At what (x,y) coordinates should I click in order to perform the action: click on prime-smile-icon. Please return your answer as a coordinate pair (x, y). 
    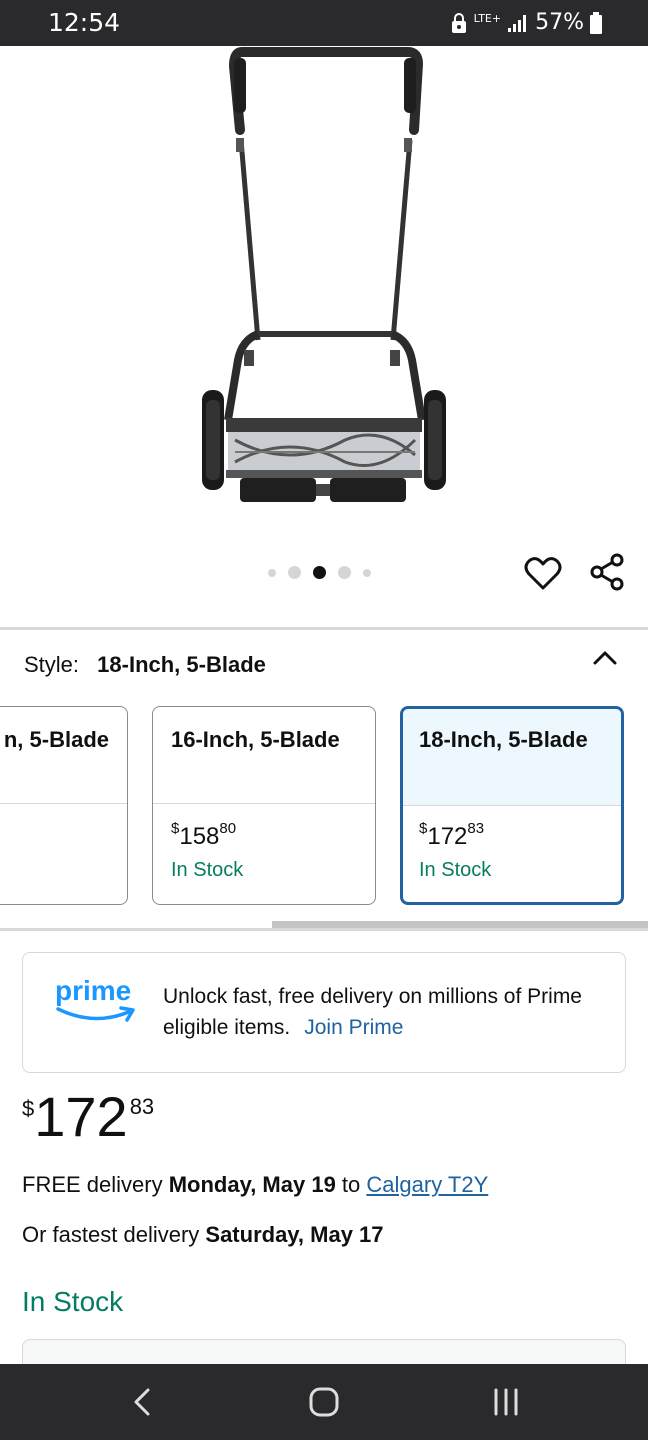
    Looking at the image, I should click on (95, 1014).